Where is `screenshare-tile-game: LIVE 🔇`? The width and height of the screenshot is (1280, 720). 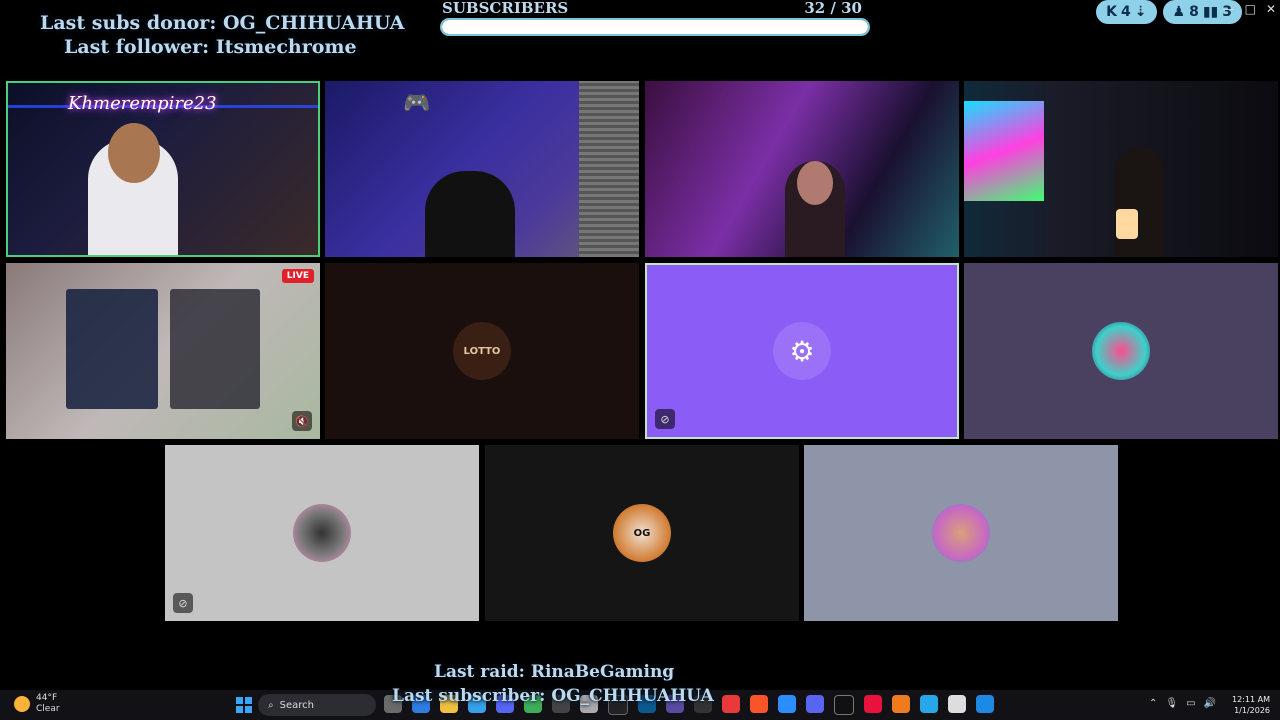
screenshare-tile-game: LIVE 🔇 is located at coordinates (163, 351).